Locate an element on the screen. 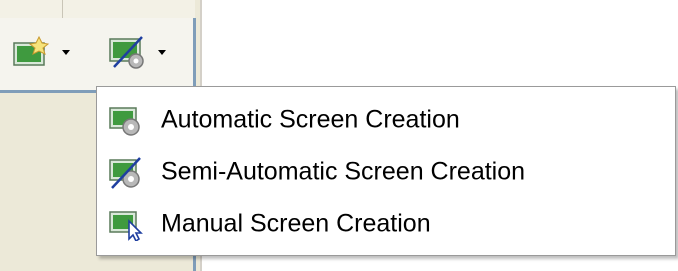 This screenshot has width=678, height=271. toolbar-top-strip is located at coordinates (97, 9).